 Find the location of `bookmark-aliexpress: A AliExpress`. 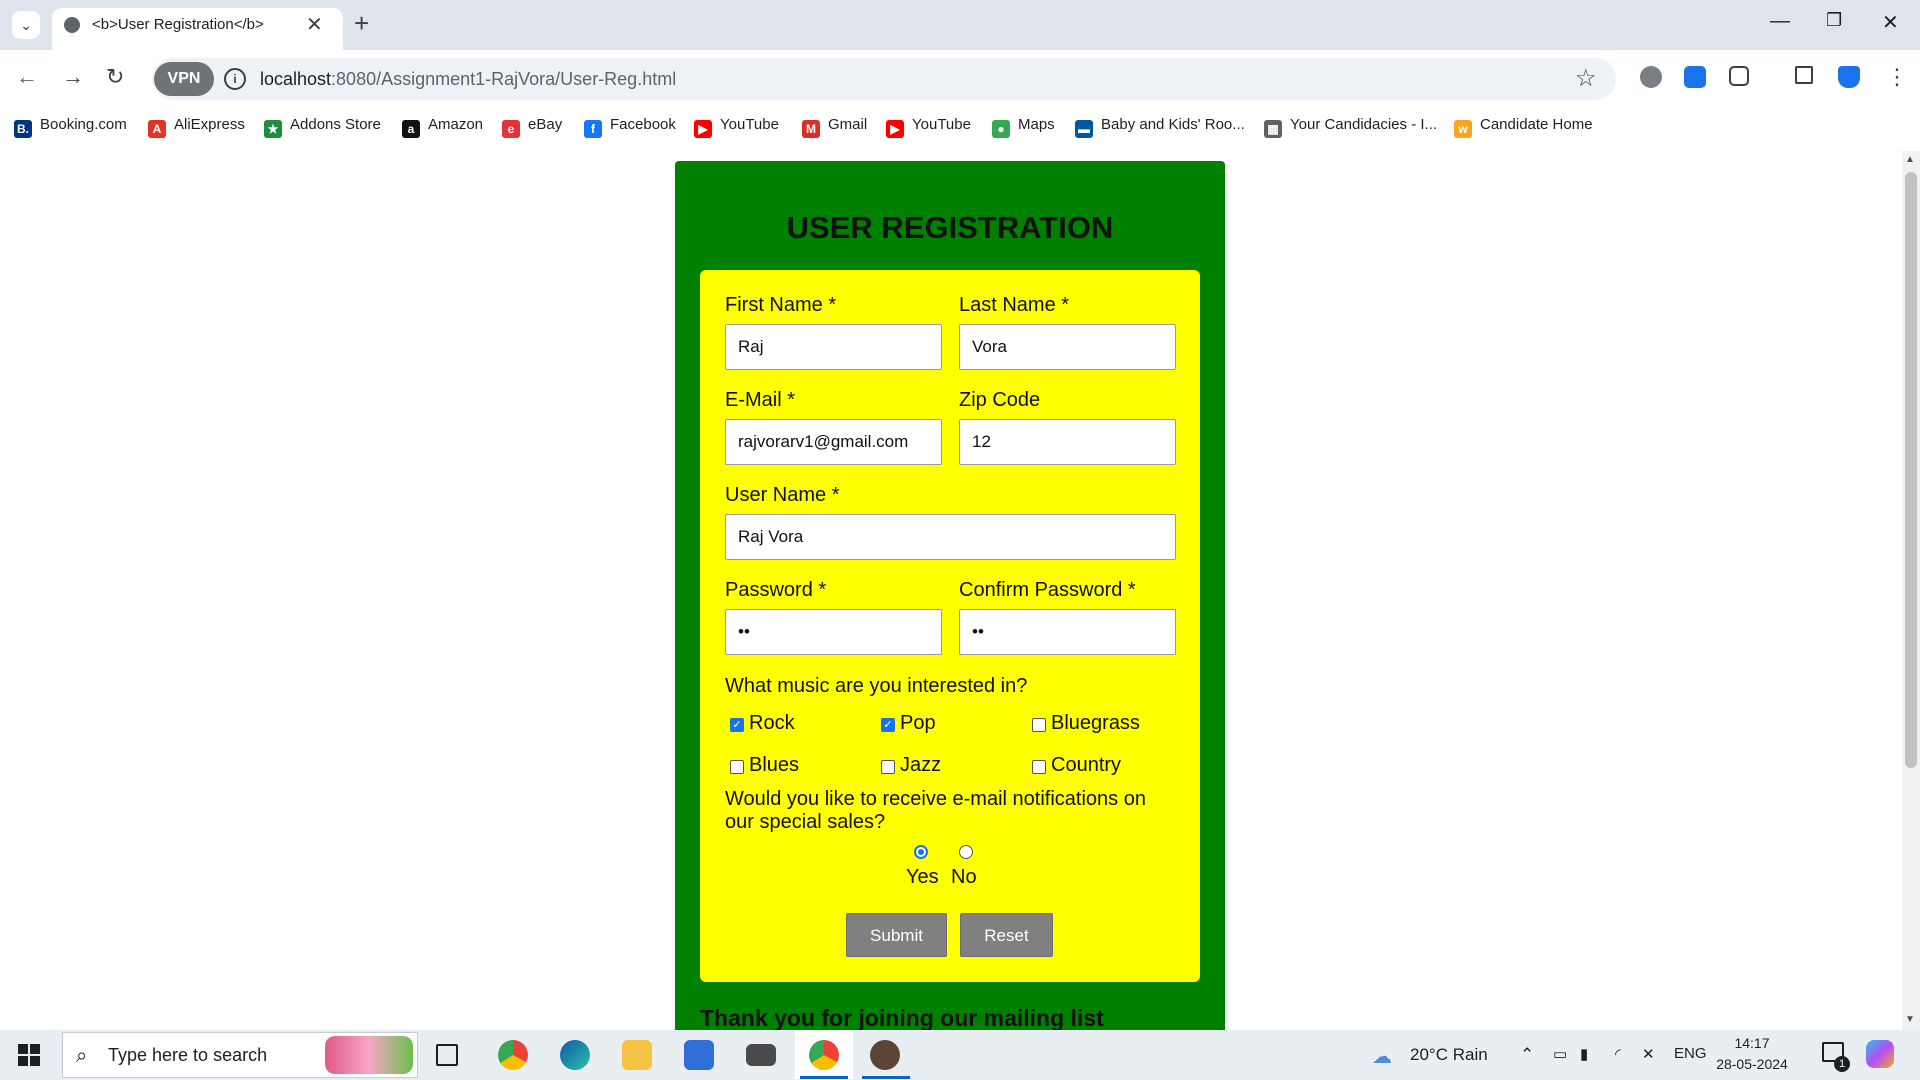

bookmark-aliexpress: A AliExpress is located at coordinates (196, 127).